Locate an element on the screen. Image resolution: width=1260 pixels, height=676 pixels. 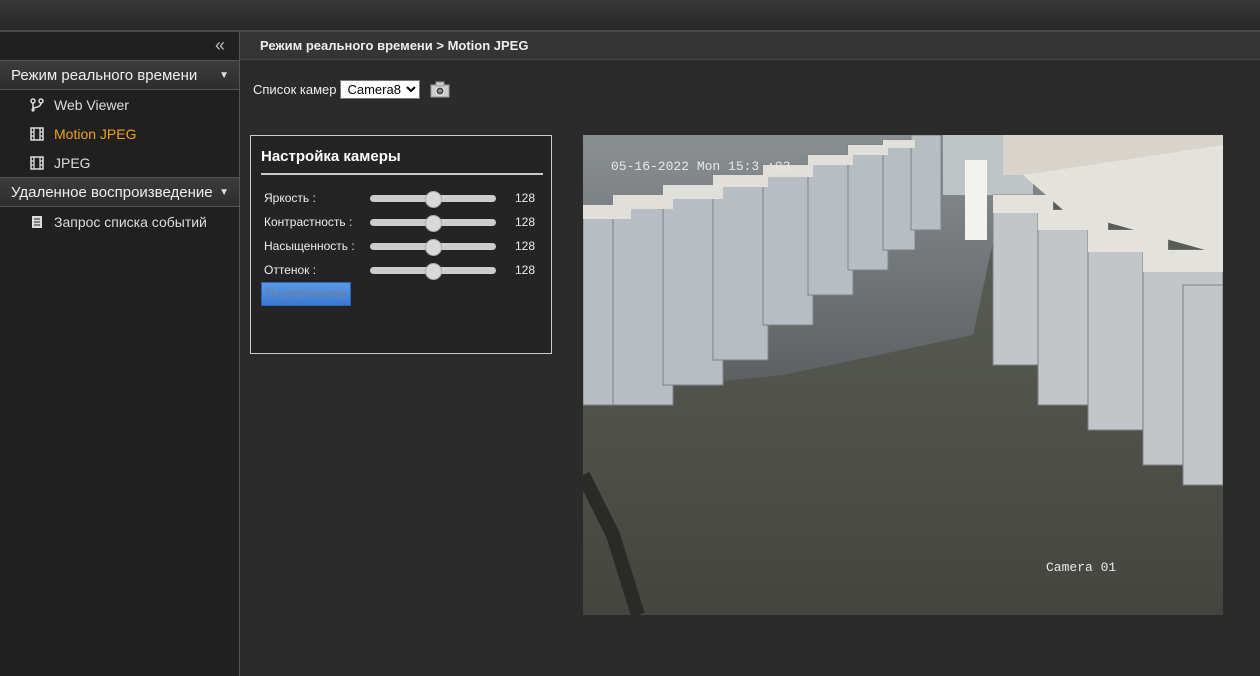
saturation-row: Насыщенность : 128 is located at coordinates (404, 246).